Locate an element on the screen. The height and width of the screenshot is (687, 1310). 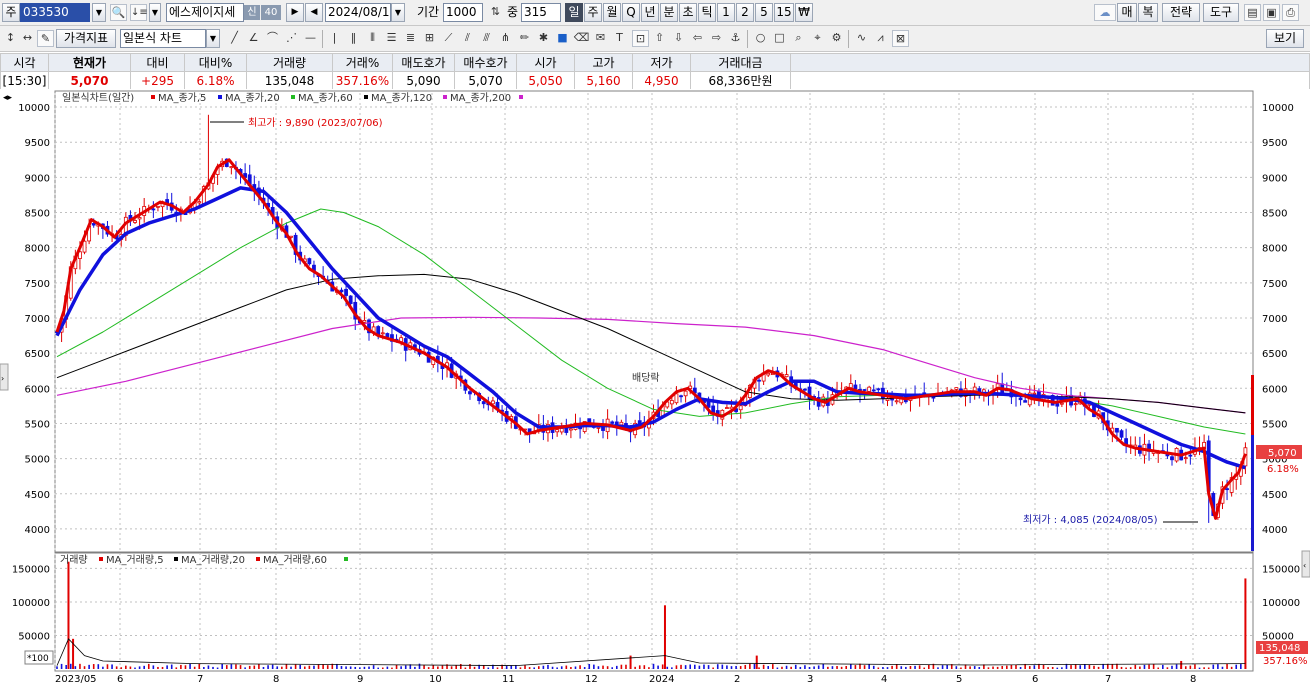
tab-minute: 분 is located at coordinates (669, 12).